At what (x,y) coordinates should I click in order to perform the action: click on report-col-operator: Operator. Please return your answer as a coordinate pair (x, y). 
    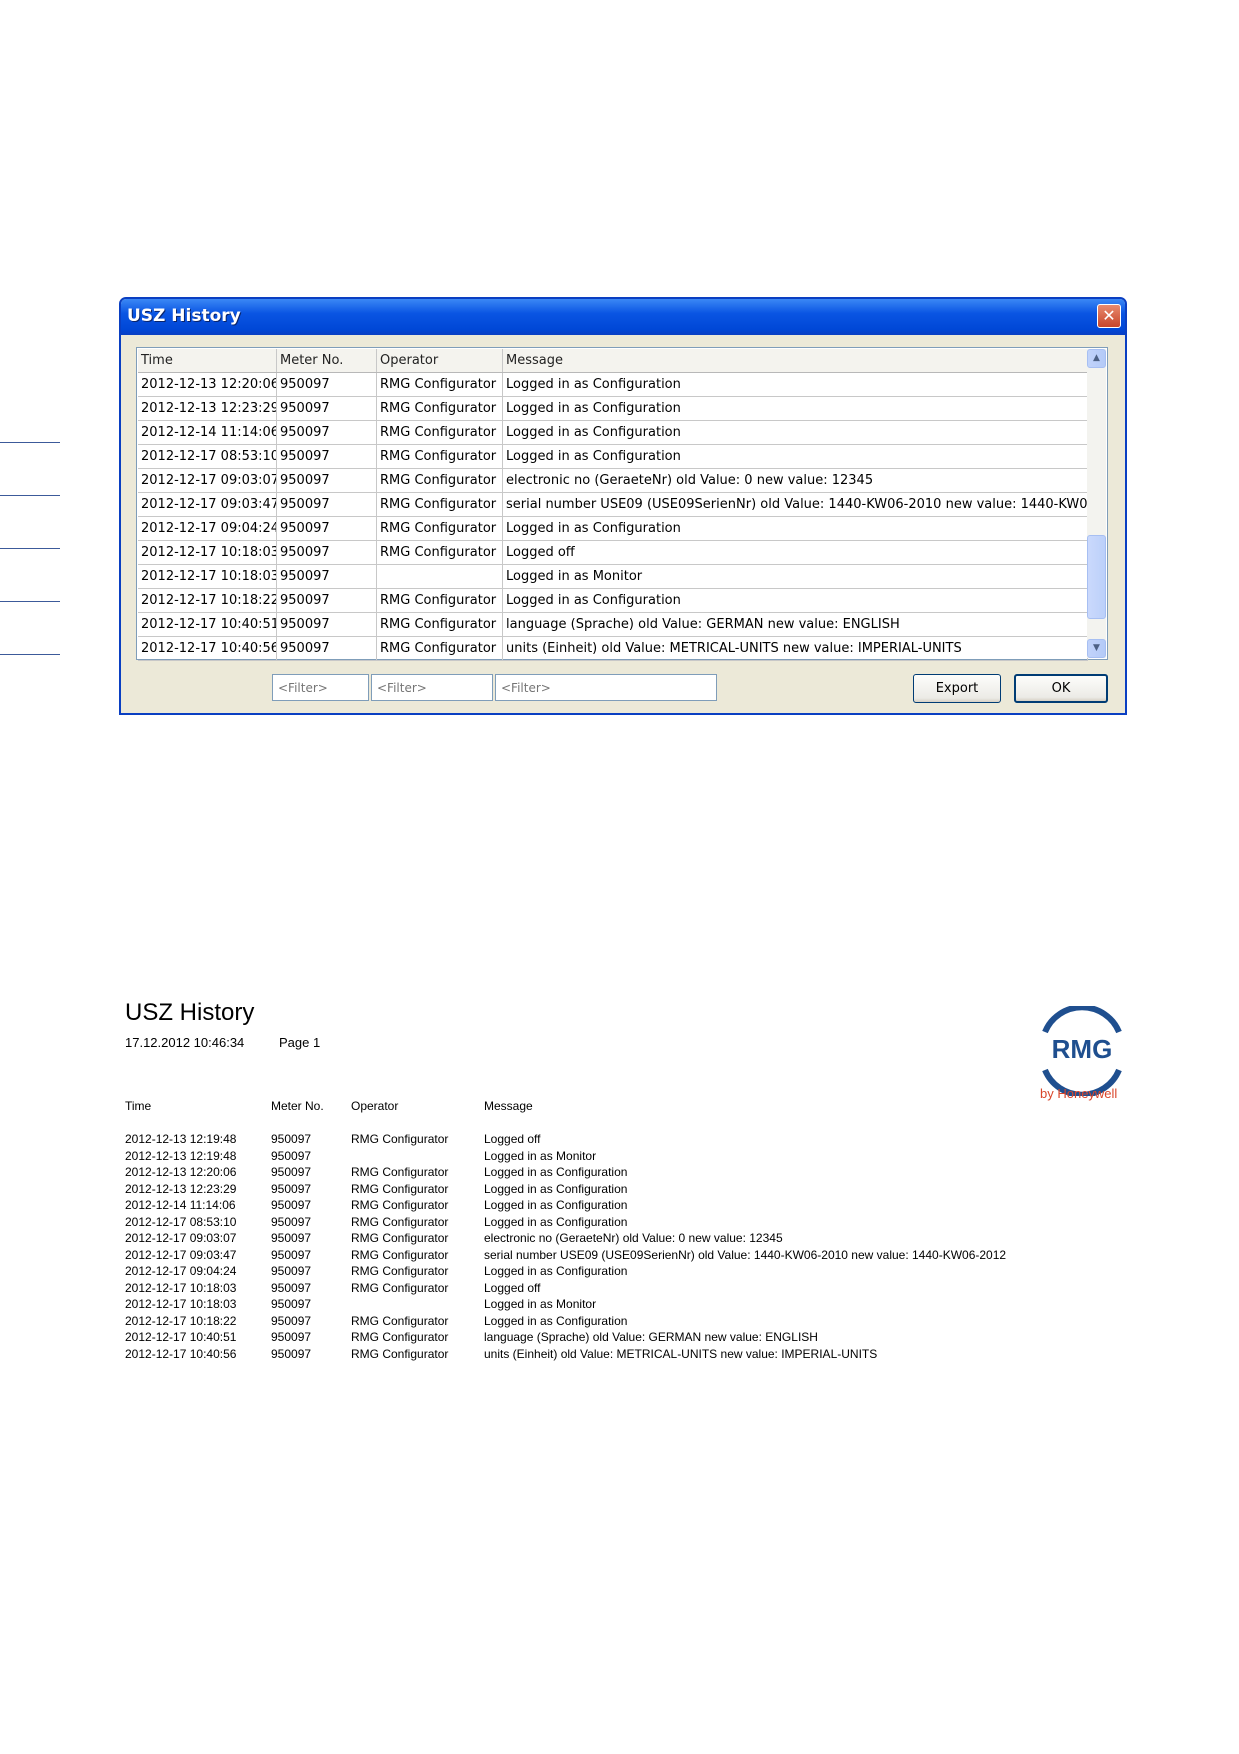
    Looking at the image, I should click on (375, 1106).